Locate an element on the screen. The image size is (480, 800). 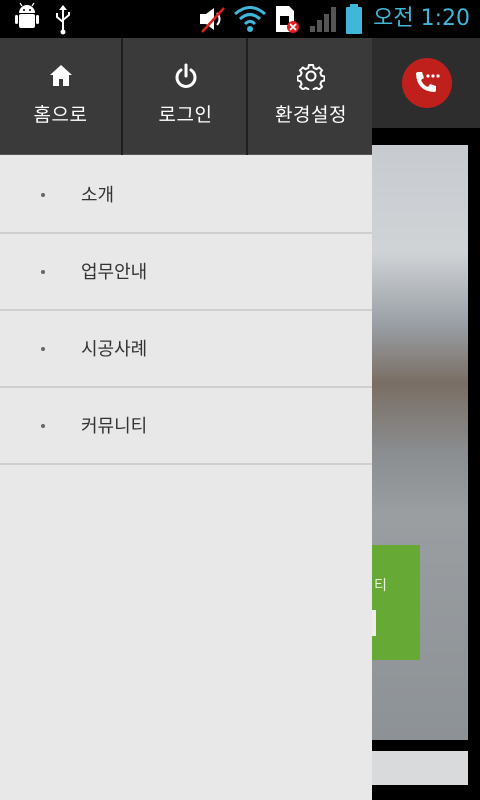
status-time: 오전 1:20 is located at coordinates (421, 18).